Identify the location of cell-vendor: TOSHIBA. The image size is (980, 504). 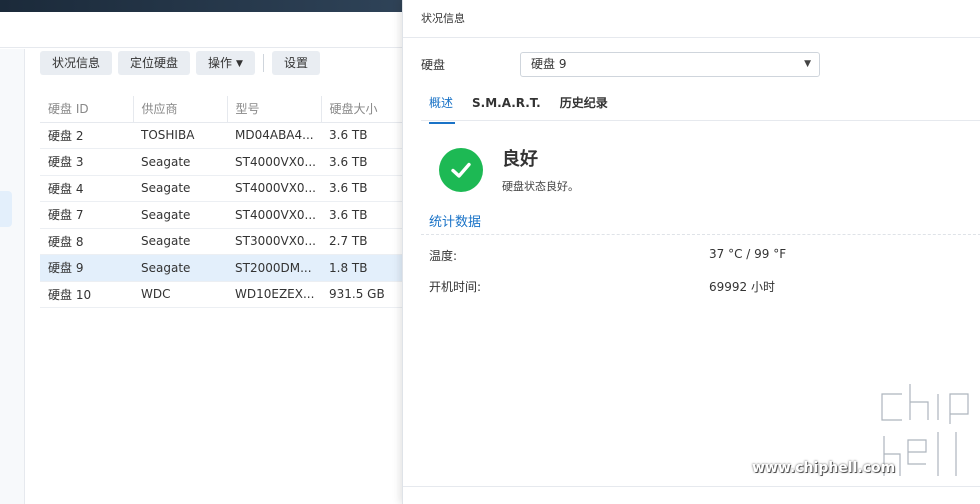
(180, 135).